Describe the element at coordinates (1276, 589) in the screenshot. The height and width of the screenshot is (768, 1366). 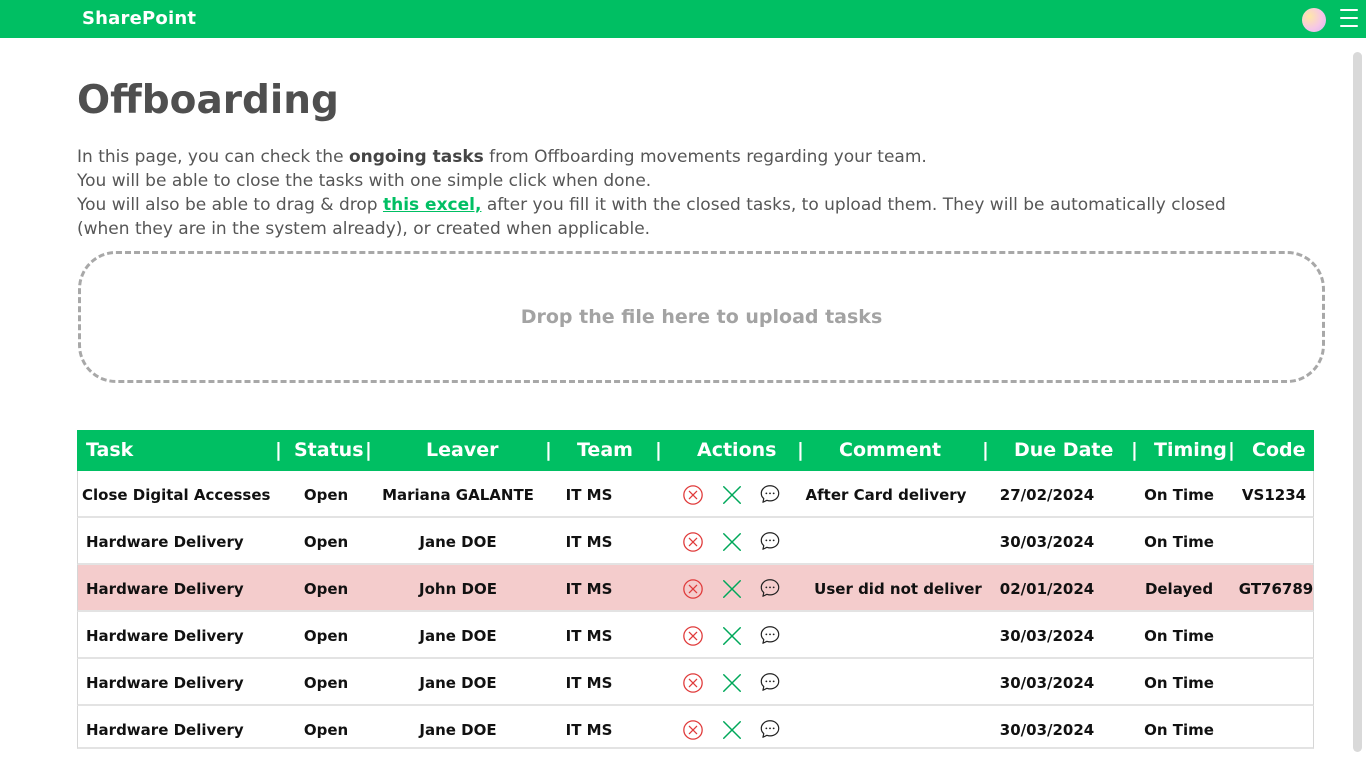
I see `cell-code: GT76789` at that location.